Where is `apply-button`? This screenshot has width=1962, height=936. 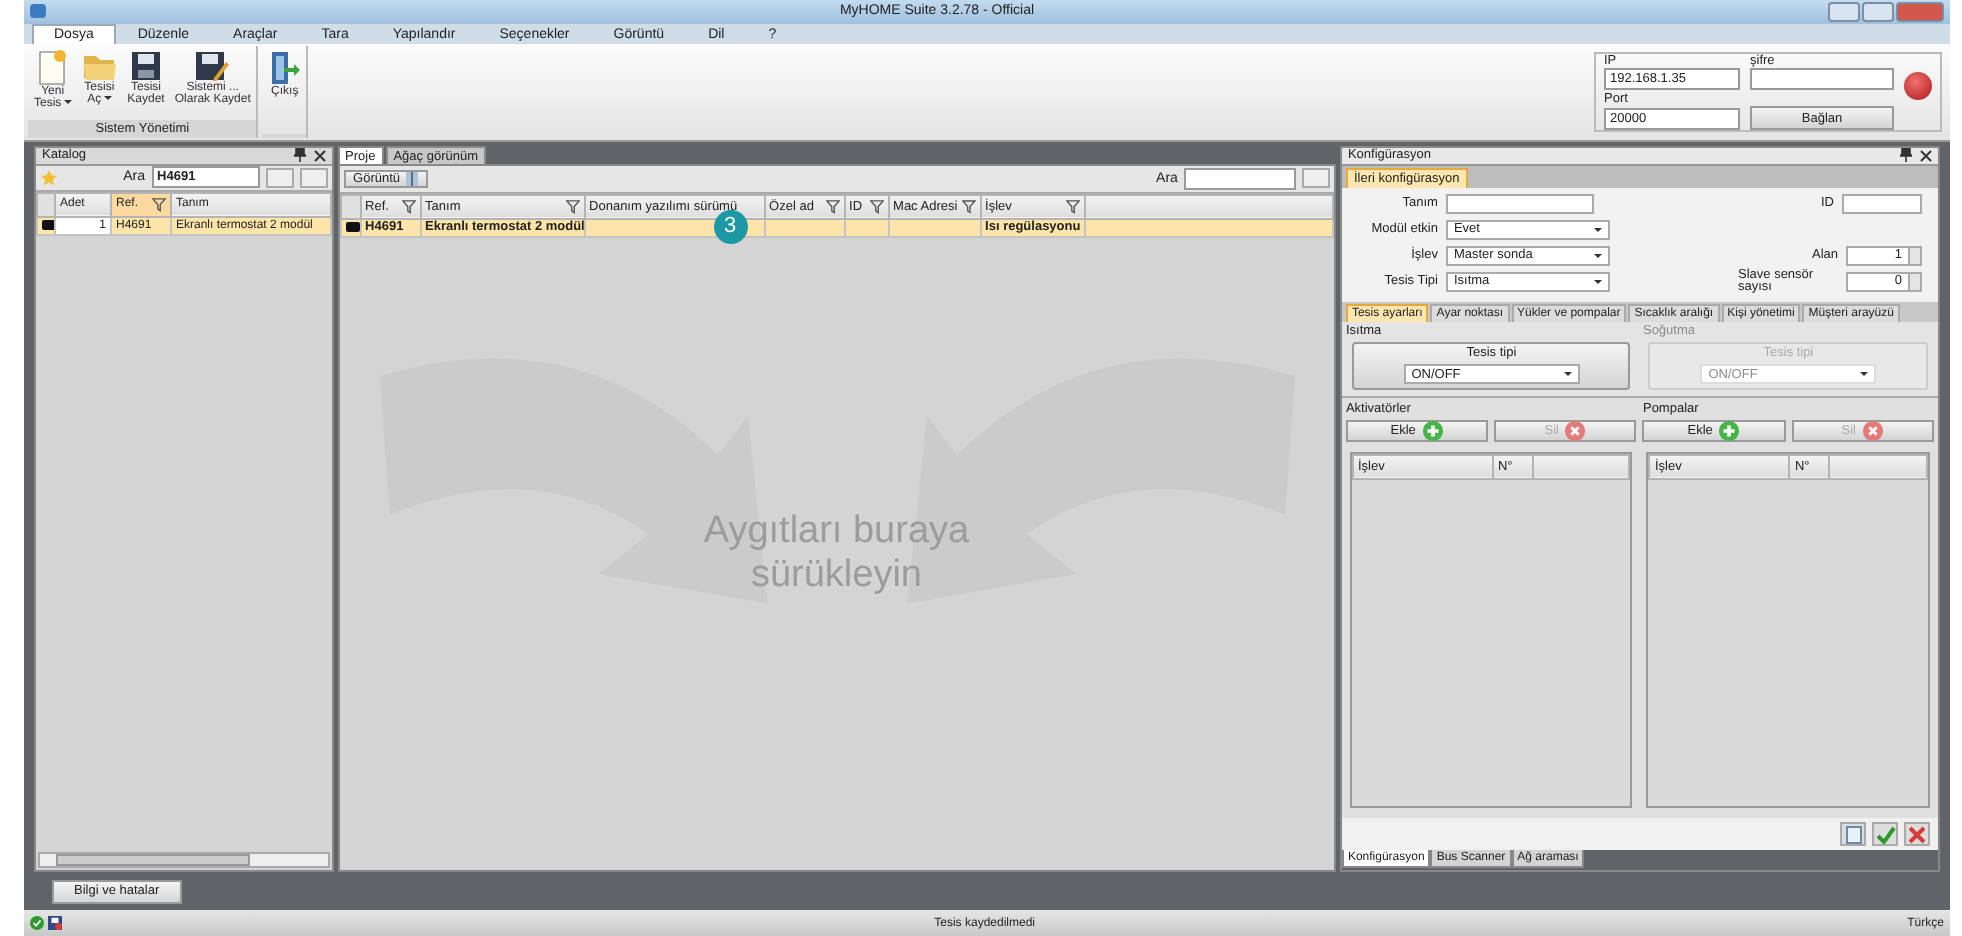 apply-button is located at coordinates (1885, 834).